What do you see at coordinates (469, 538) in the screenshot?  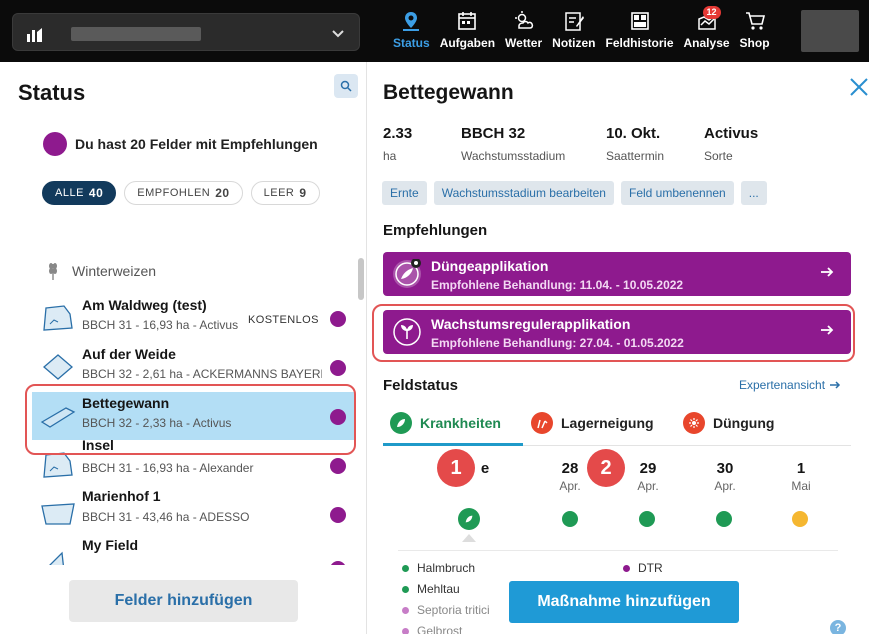 I see `caret-up-icon` at bounding box center [469, 538].